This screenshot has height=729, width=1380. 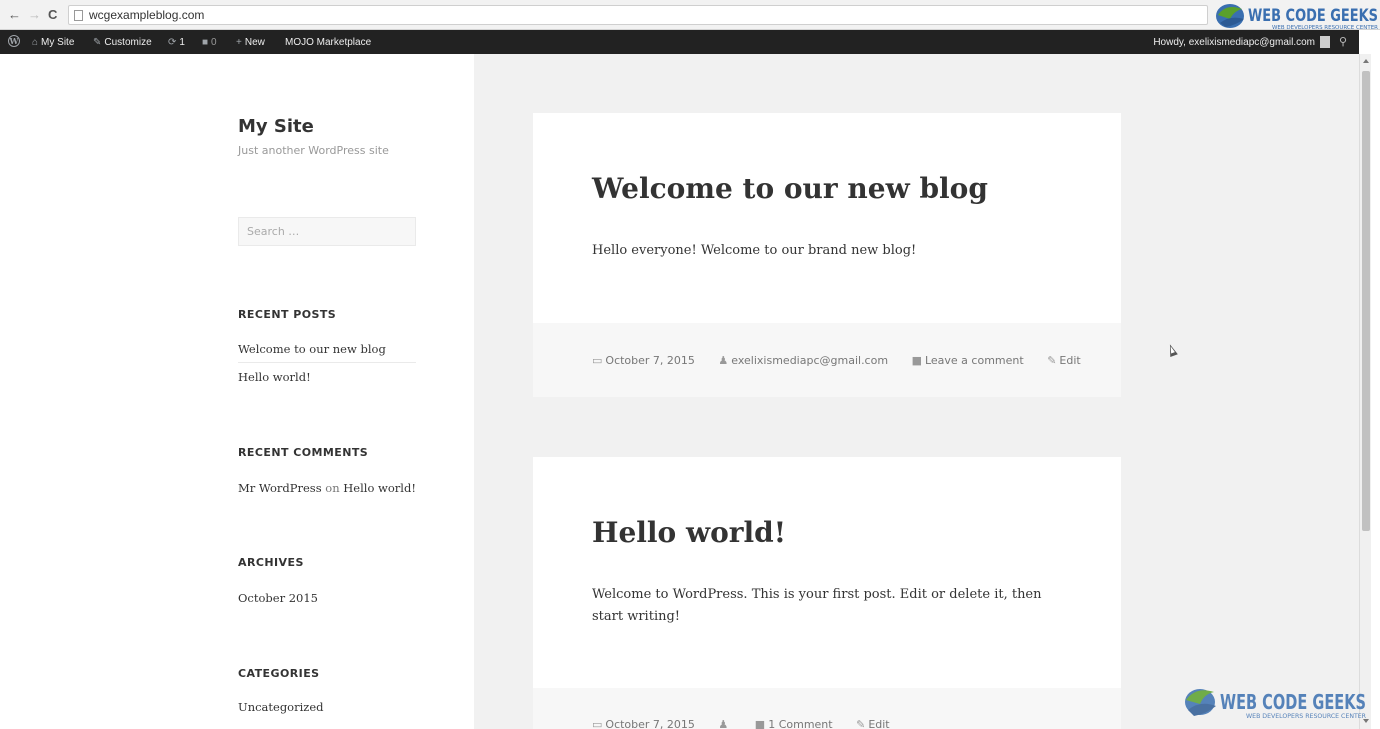 I want to click on archive-link: October 2015, so click(x=278, y=598).